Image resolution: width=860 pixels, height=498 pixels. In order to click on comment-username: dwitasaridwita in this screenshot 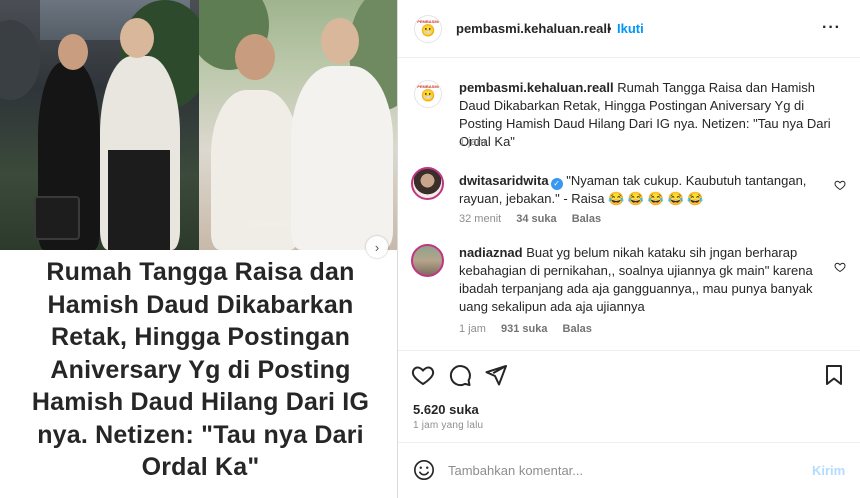, I will do `click(504, 180)`.